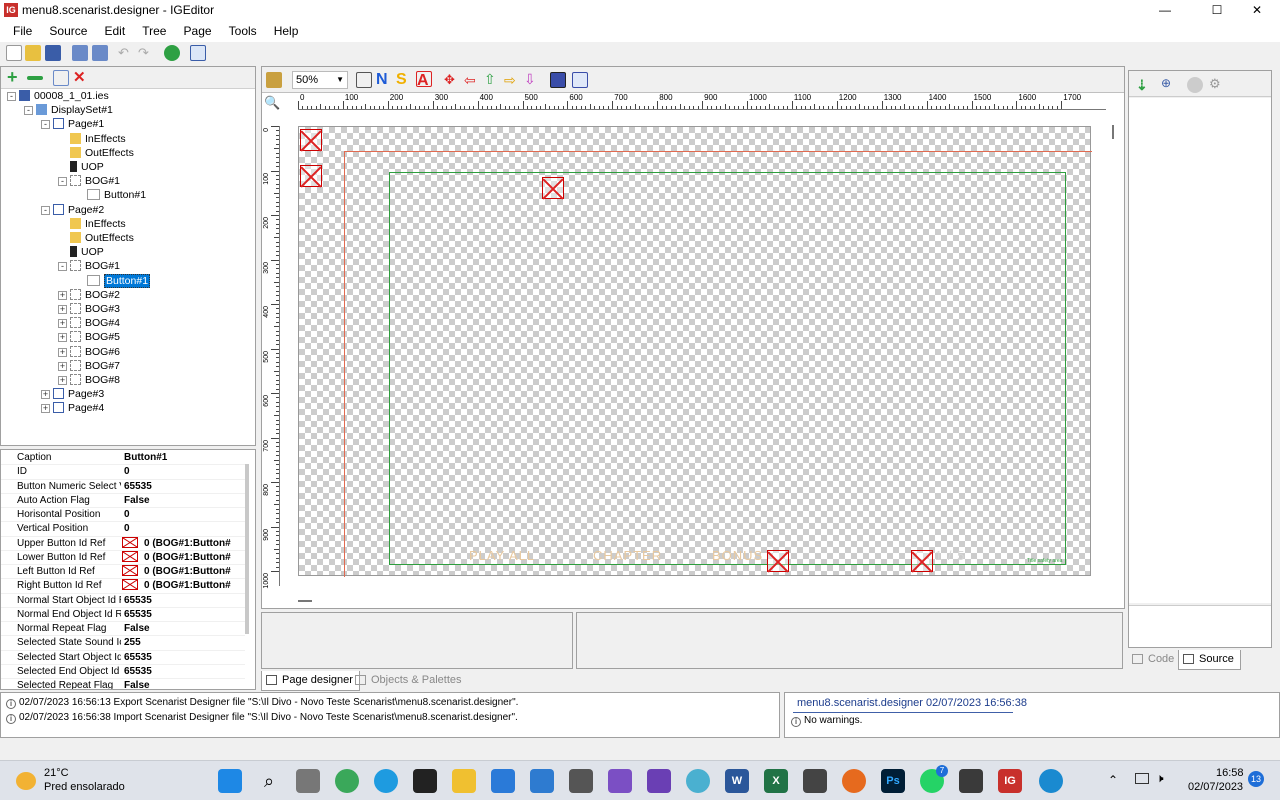 The width and height of the screenshot is (1280, 800). I want to click on tree-item: Page#3, so click(78, 394).